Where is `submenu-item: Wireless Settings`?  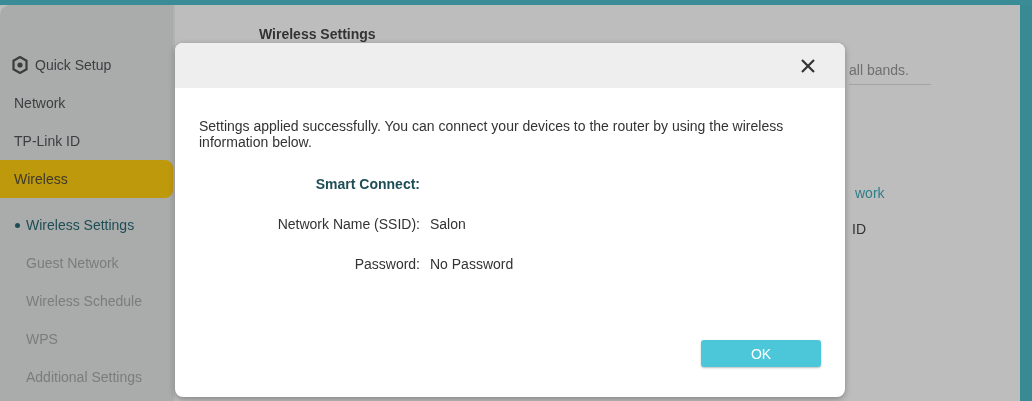 submenu-item: Wireless Settings is located at coordinates (86, 225).